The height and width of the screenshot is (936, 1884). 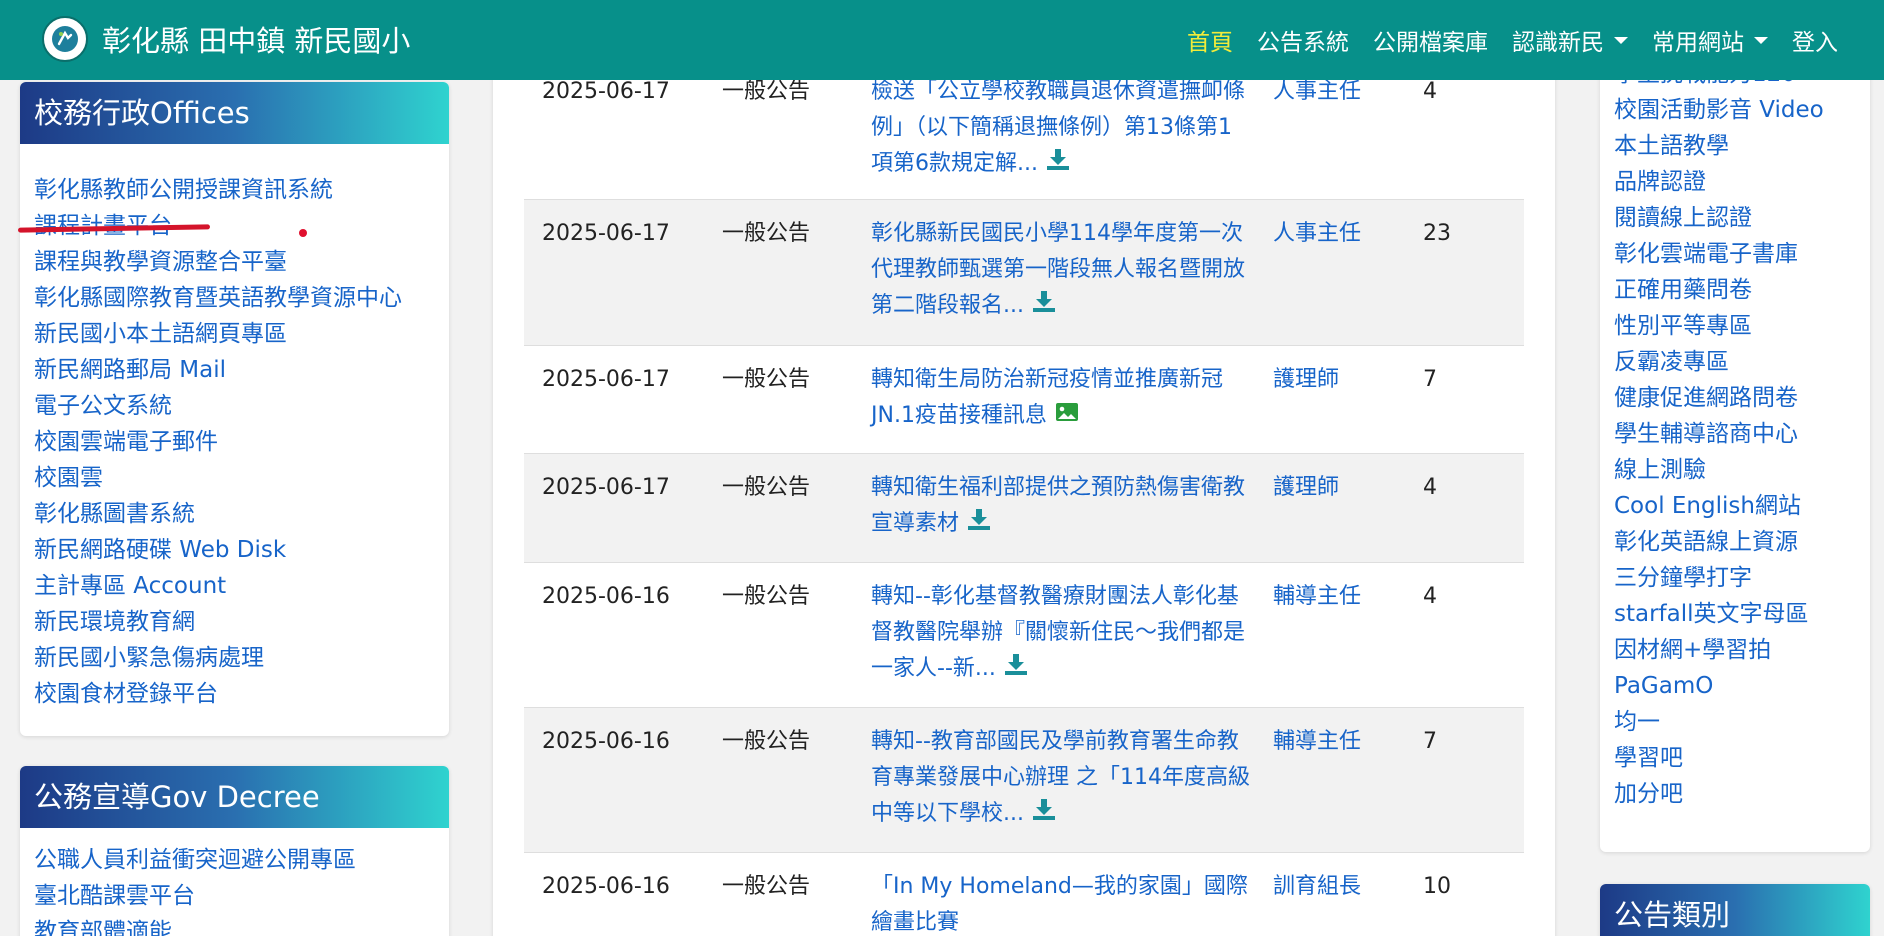 What do you see at coordinates (1710, 40) in the screenshot?
I see `nav-common-sites: 常用網站` at bounding box center [1710, 40].